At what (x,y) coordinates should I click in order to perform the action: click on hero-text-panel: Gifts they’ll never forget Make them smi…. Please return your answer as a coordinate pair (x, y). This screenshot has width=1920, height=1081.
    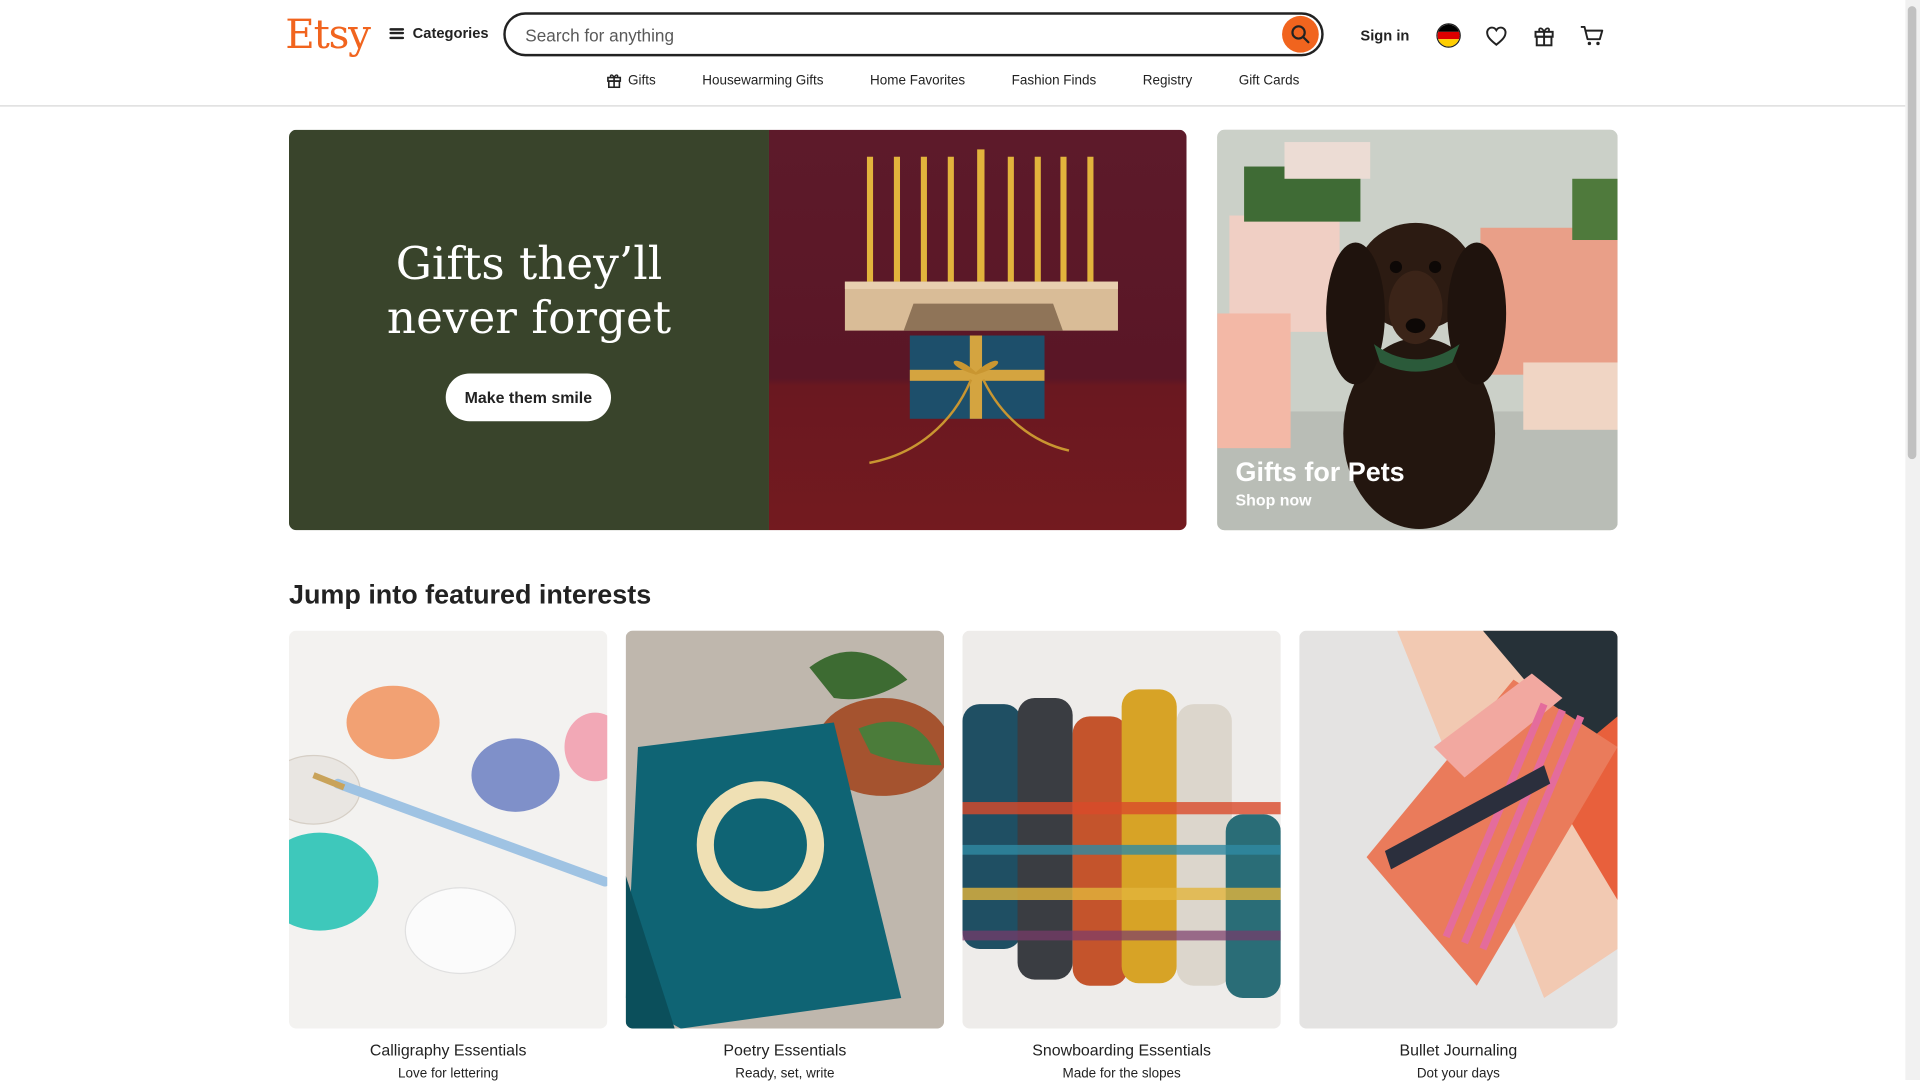
    Looking at the image, I should click on (528, 330).